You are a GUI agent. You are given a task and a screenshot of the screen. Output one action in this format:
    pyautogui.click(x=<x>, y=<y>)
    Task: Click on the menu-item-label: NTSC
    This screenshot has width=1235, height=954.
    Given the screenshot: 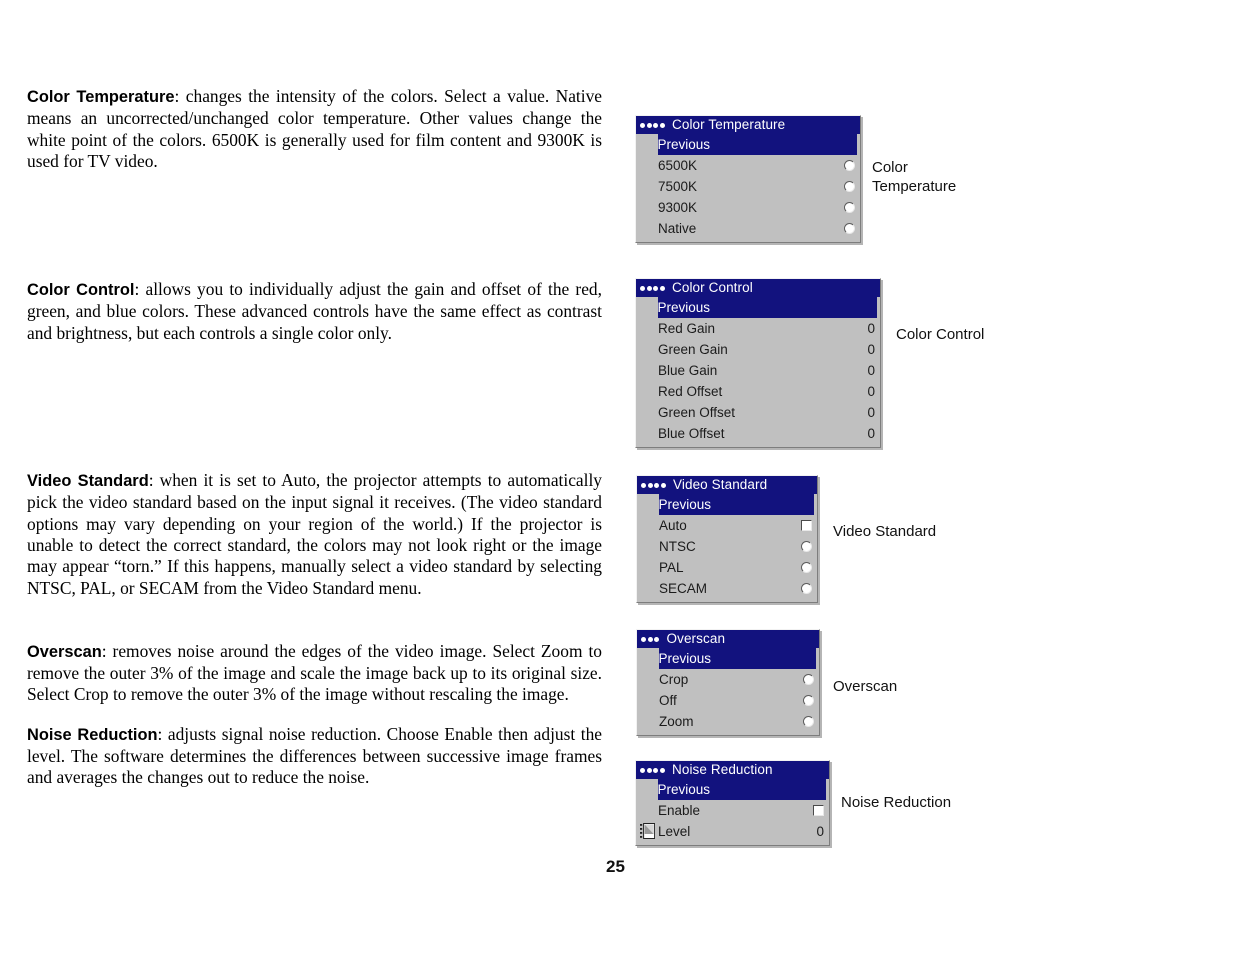 What is the action you would take?
    pyautogui.click(x=677, y=546)
    